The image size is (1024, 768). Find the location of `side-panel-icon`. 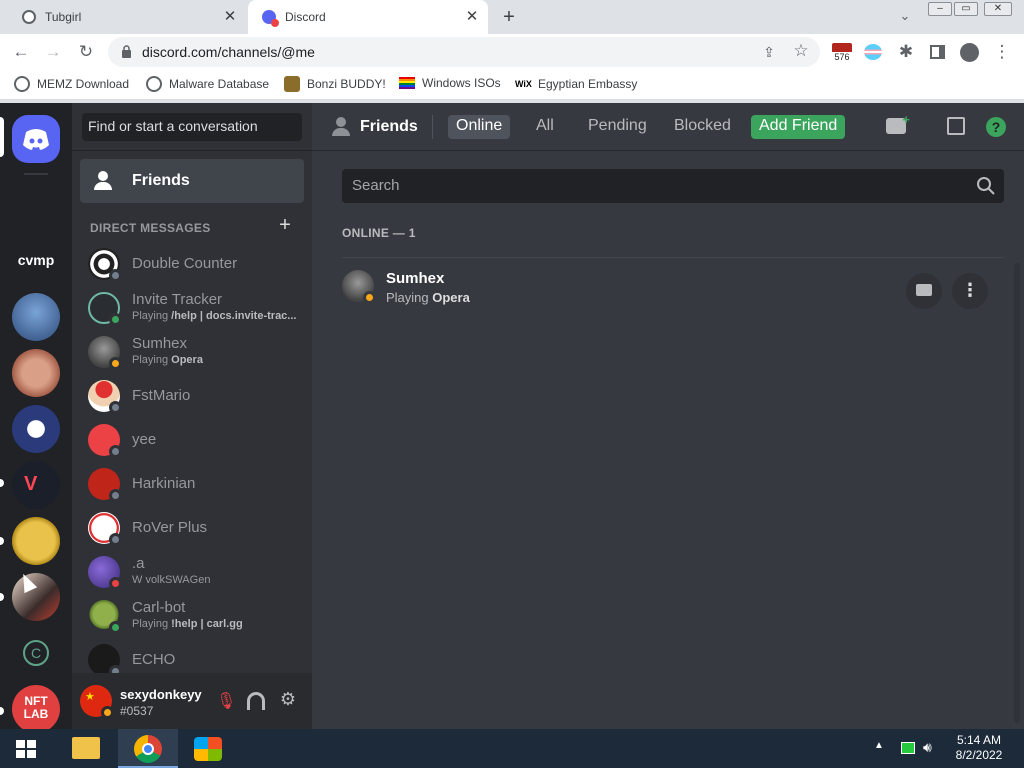

side-panel-icon is located at coordinates (937, 52).